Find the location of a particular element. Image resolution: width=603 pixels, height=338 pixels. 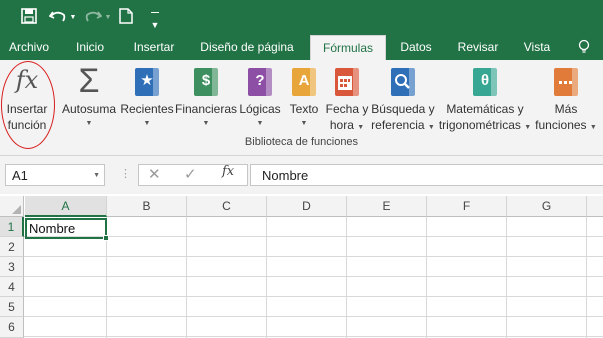

lookup-label-2: referencia ▼ is located at coordinates (403, 125).